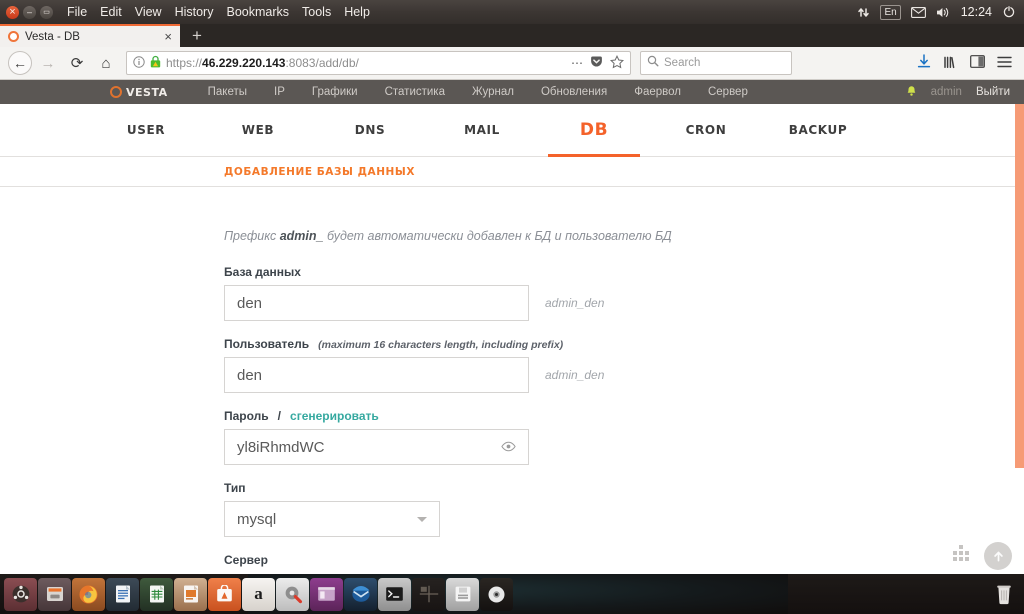 The image size is (1024, 614). I want to click on search-bar: Search, so click(716, 63).